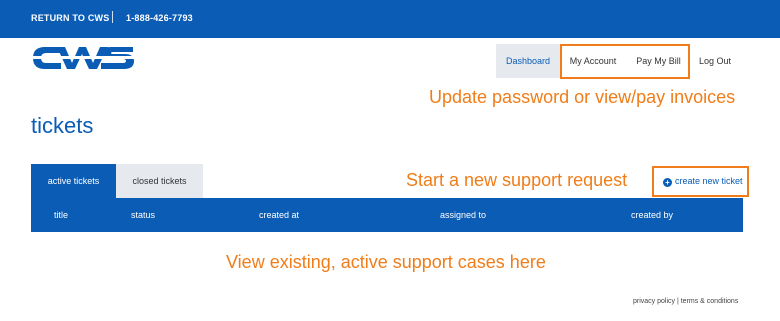 The height and width of the screenshot is (321, 780). I want to click on create-ticket-button: + create new ticket, so click(700, 181).